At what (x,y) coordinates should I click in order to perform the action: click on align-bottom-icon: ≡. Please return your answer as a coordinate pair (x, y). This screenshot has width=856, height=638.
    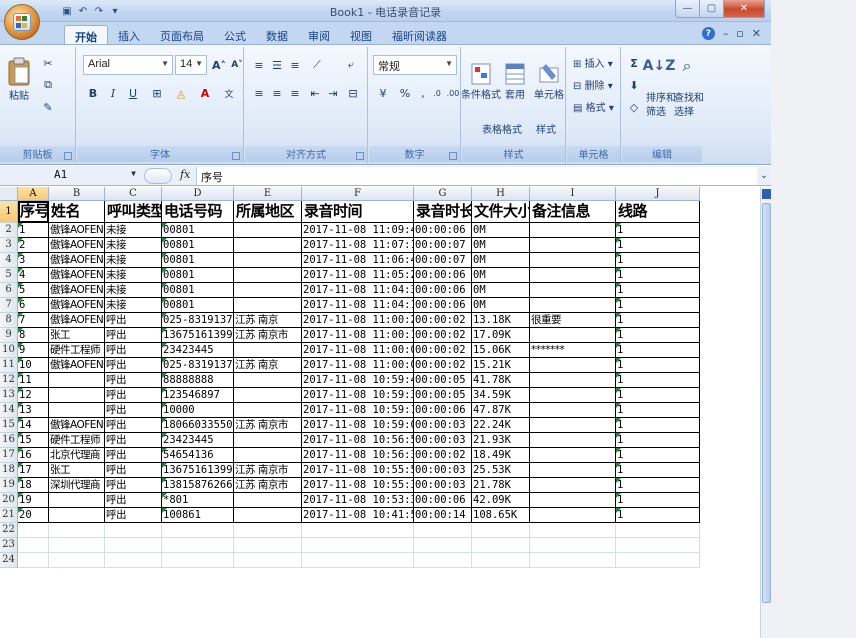
    Looking at the image, I should click on (295, 65).